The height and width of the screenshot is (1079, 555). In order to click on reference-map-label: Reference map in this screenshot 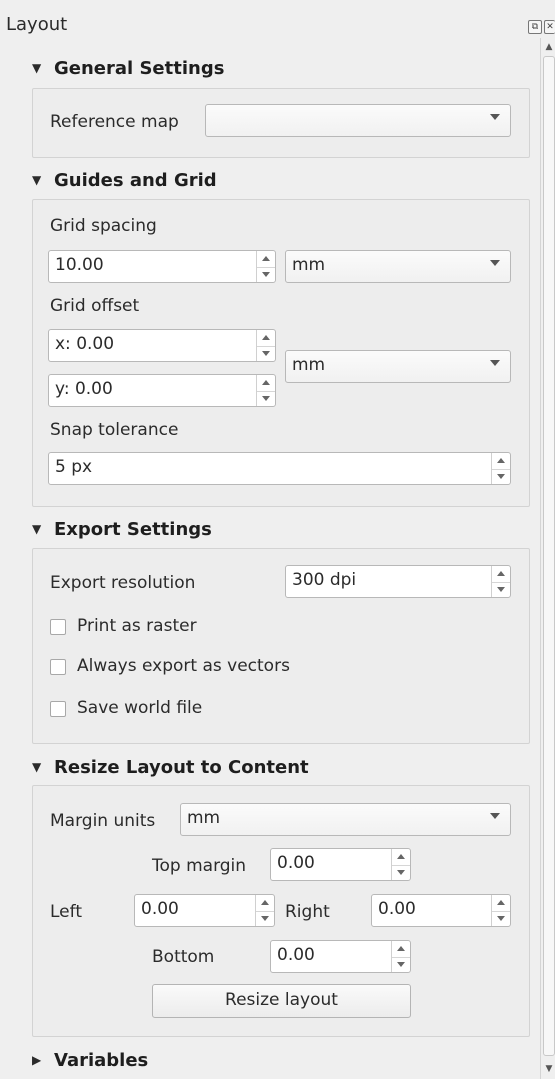, I will do `click(114, 122)`.